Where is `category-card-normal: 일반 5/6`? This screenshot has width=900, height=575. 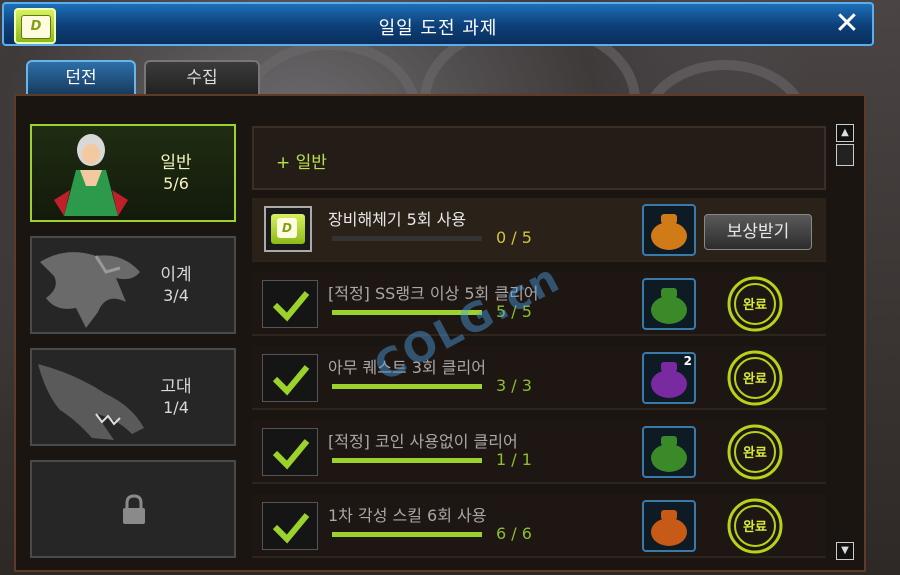
category-card-normal: 일반 5/6 is located at coordinates (133, 173).